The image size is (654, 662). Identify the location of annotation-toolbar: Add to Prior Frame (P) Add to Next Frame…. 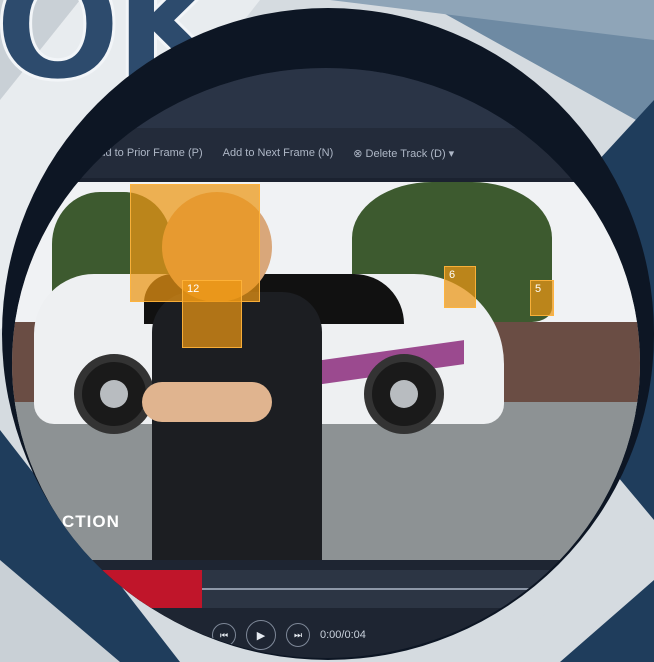
(326, 153).